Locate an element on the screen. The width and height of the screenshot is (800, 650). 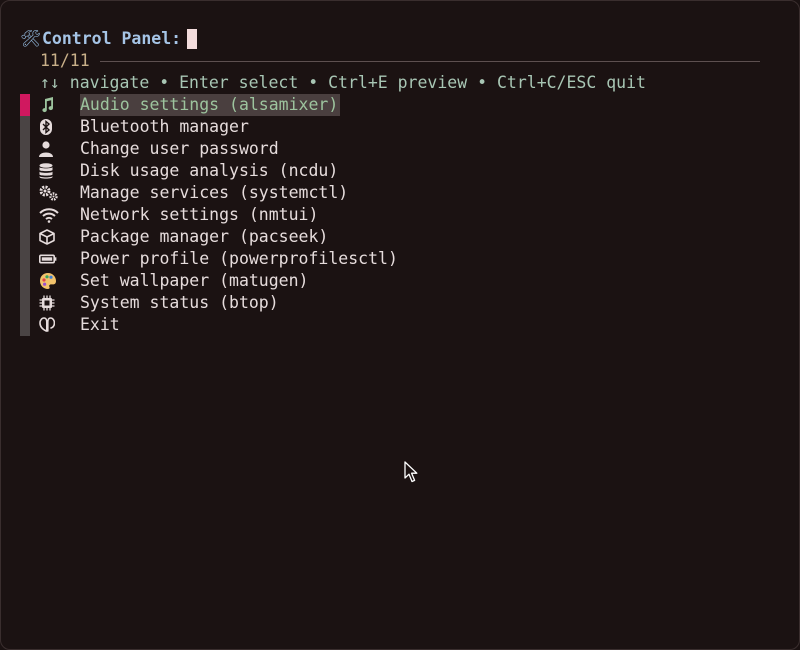
list-item: Manage services (systemctl) is located at coordinates (209, 193).